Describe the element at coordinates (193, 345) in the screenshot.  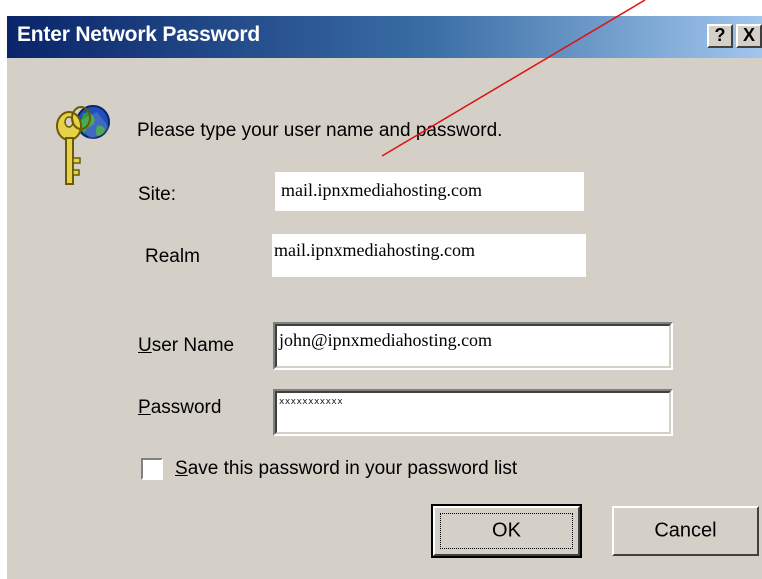
I see `user-name-label-rest: ser Name` at that location.